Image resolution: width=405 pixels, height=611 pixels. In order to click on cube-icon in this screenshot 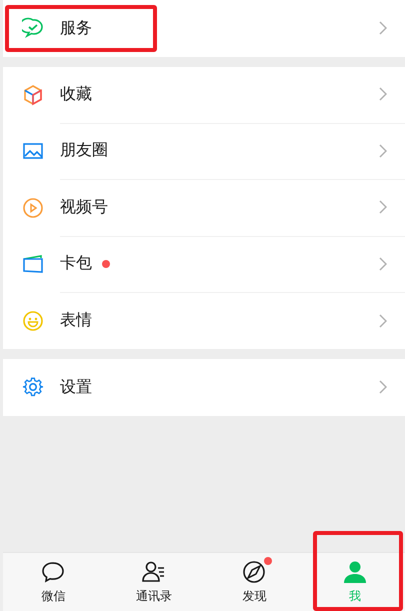, I will do `click(33, 95)`.